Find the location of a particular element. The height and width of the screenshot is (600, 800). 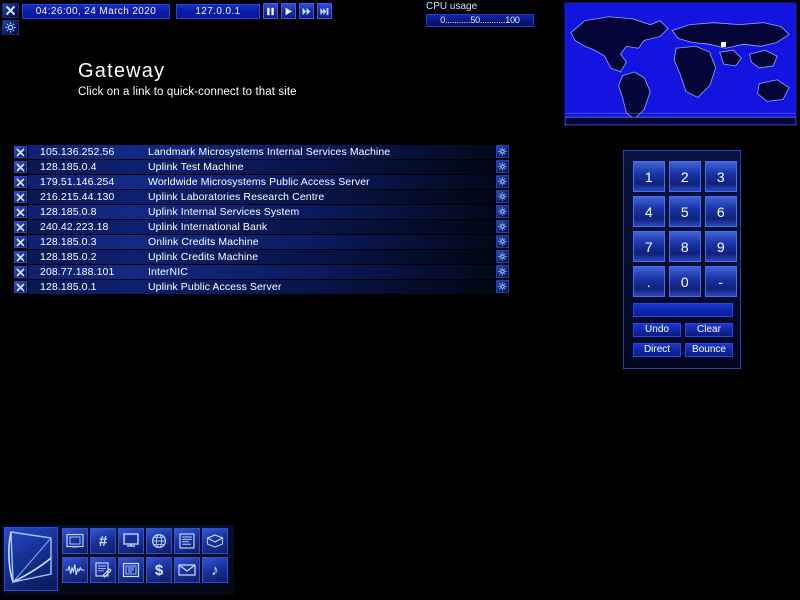

gateway-link-row: 128.185.0.3 Onlink Credits Machine is located at coordinates (264, 242).